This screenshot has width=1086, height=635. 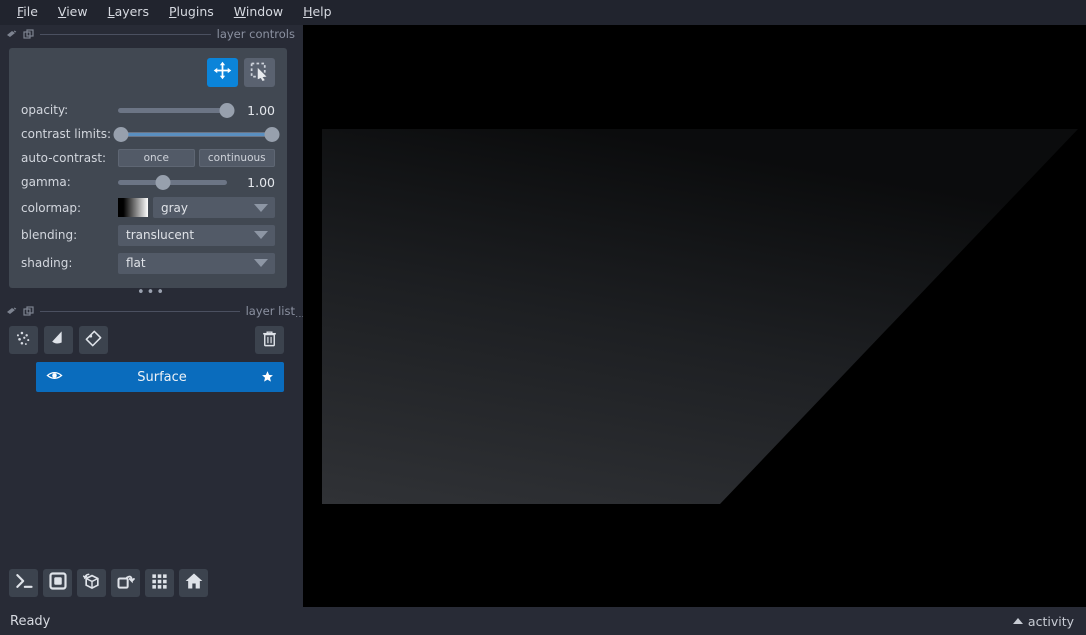 I want to click on opacity-label: opacity:, so click(x=45, y=110).